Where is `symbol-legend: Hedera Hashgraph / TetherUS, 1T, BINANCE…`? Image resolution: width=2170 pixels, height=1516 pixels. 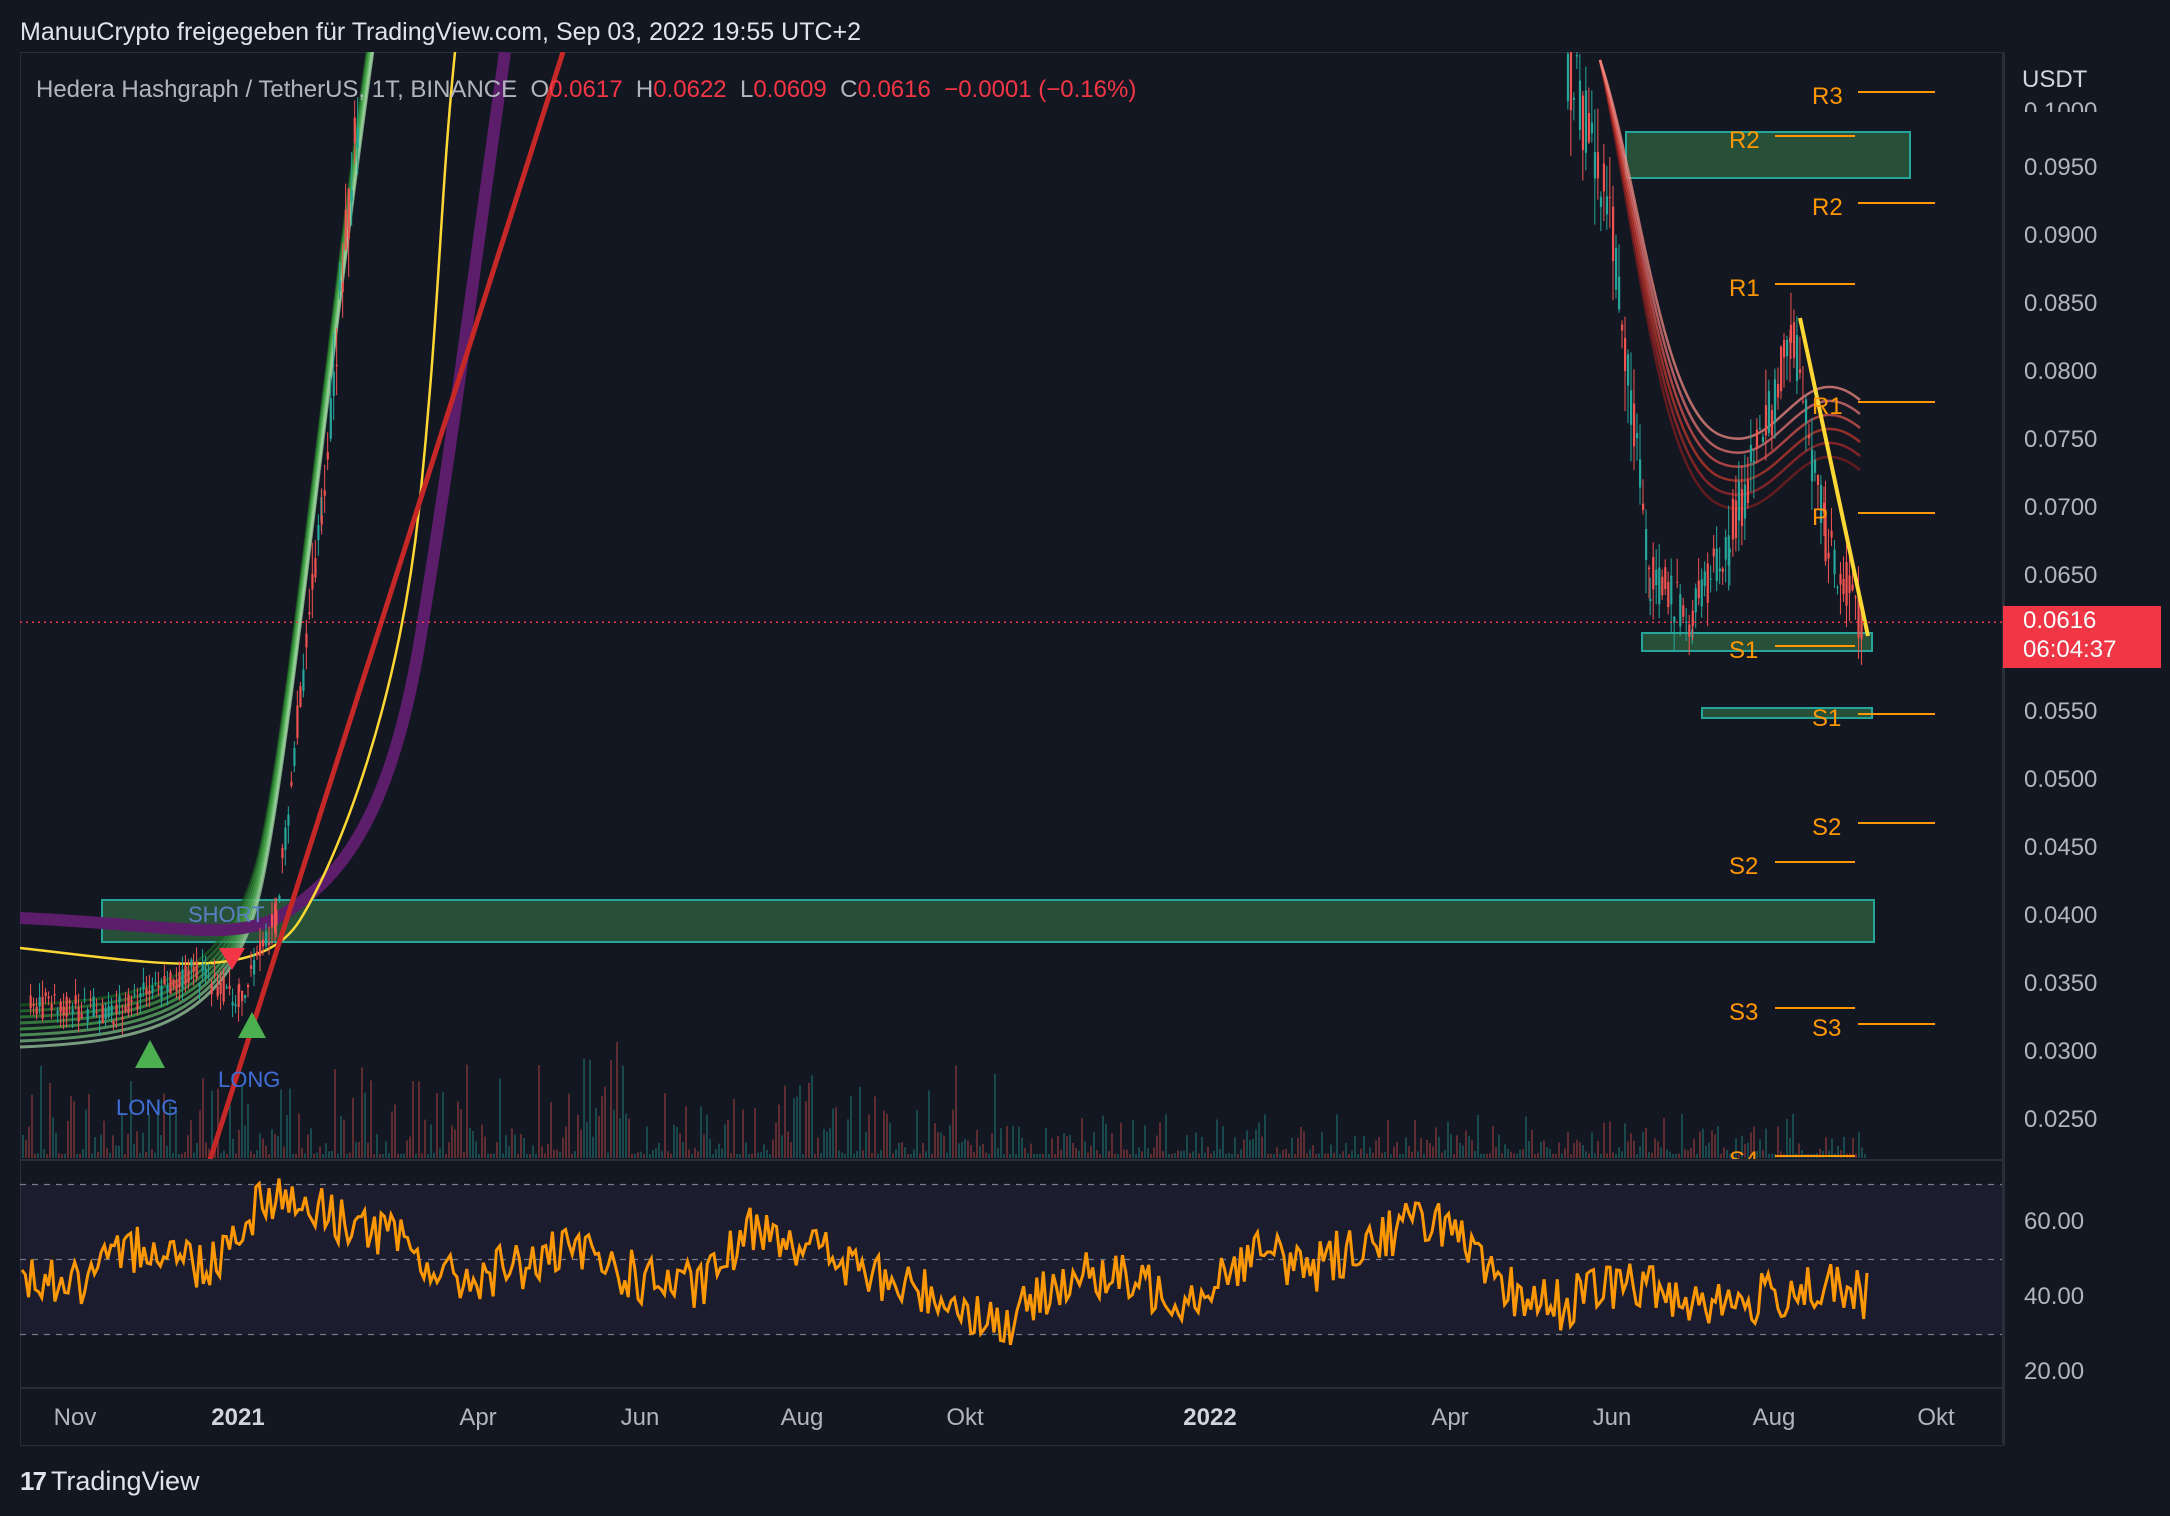 symbol-legend: Hedera Hashgraph / TetherUS, 1T, BINANCE… is located at coordinates (586, 90).